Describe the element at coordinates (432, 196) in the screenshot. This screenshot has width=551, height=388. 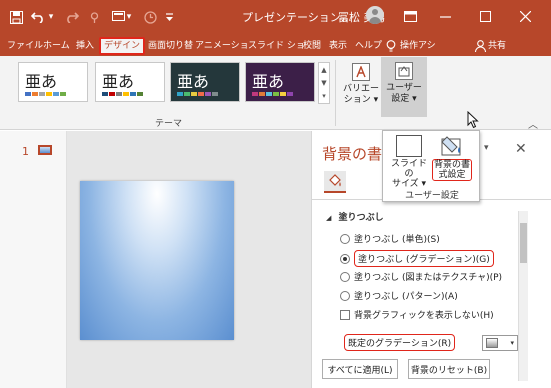
I see `popup-group-label: ユーザー設定` at that location.